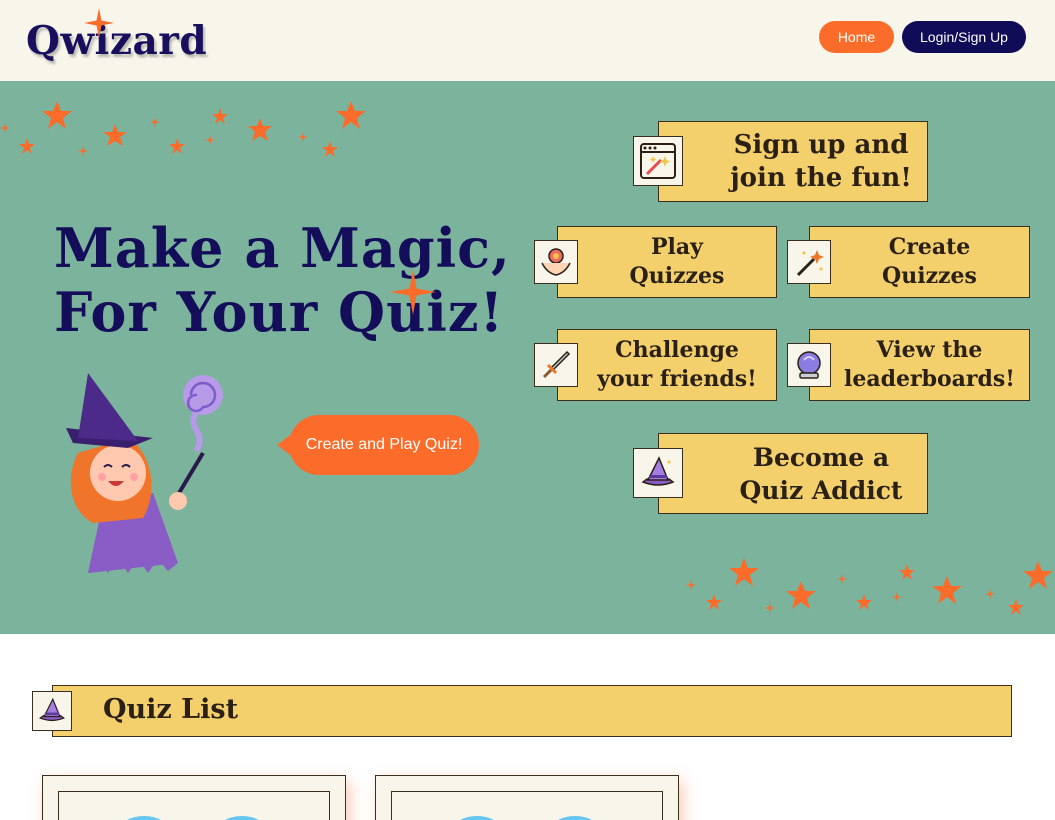 The image size is (1055, 820). What do you see at coordinates (677, 247) in the screenshot?
I see `play-line-1: Play` at bounding box center [677, 247].